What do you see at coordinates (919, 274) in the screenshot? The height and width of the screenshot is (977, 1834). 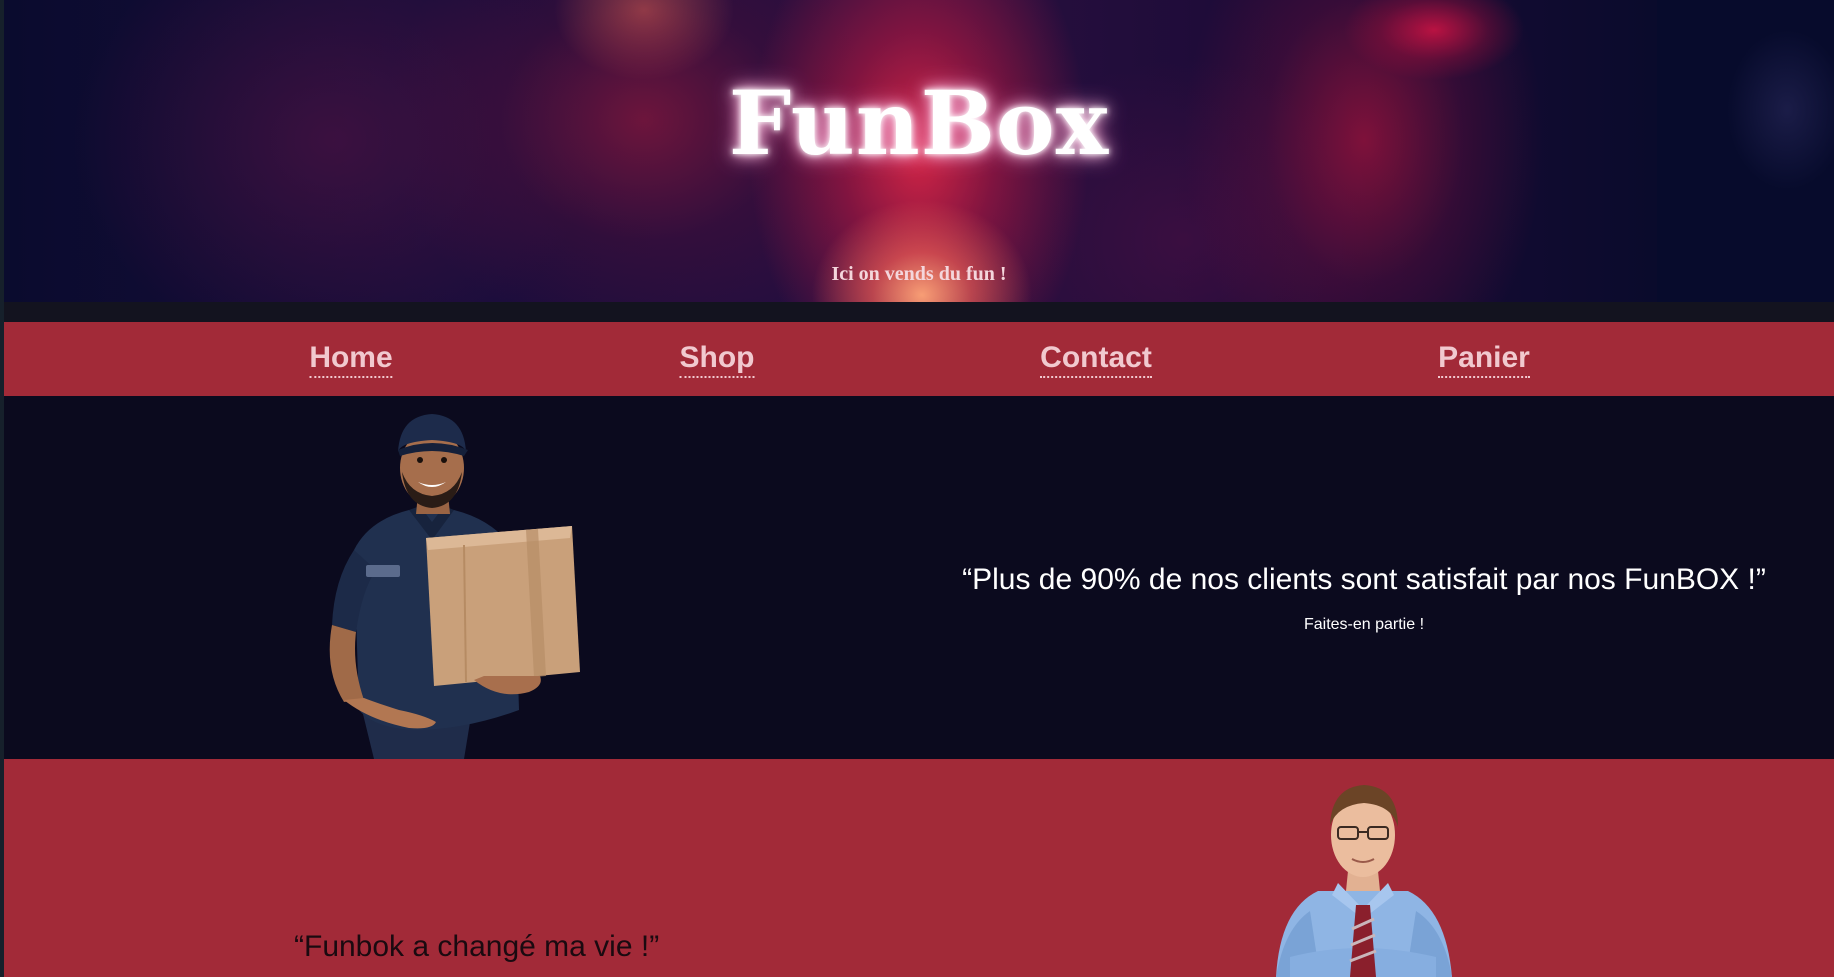 I see `site-tagline: Ici on vends du fun !` at bounding box center [919, 274].